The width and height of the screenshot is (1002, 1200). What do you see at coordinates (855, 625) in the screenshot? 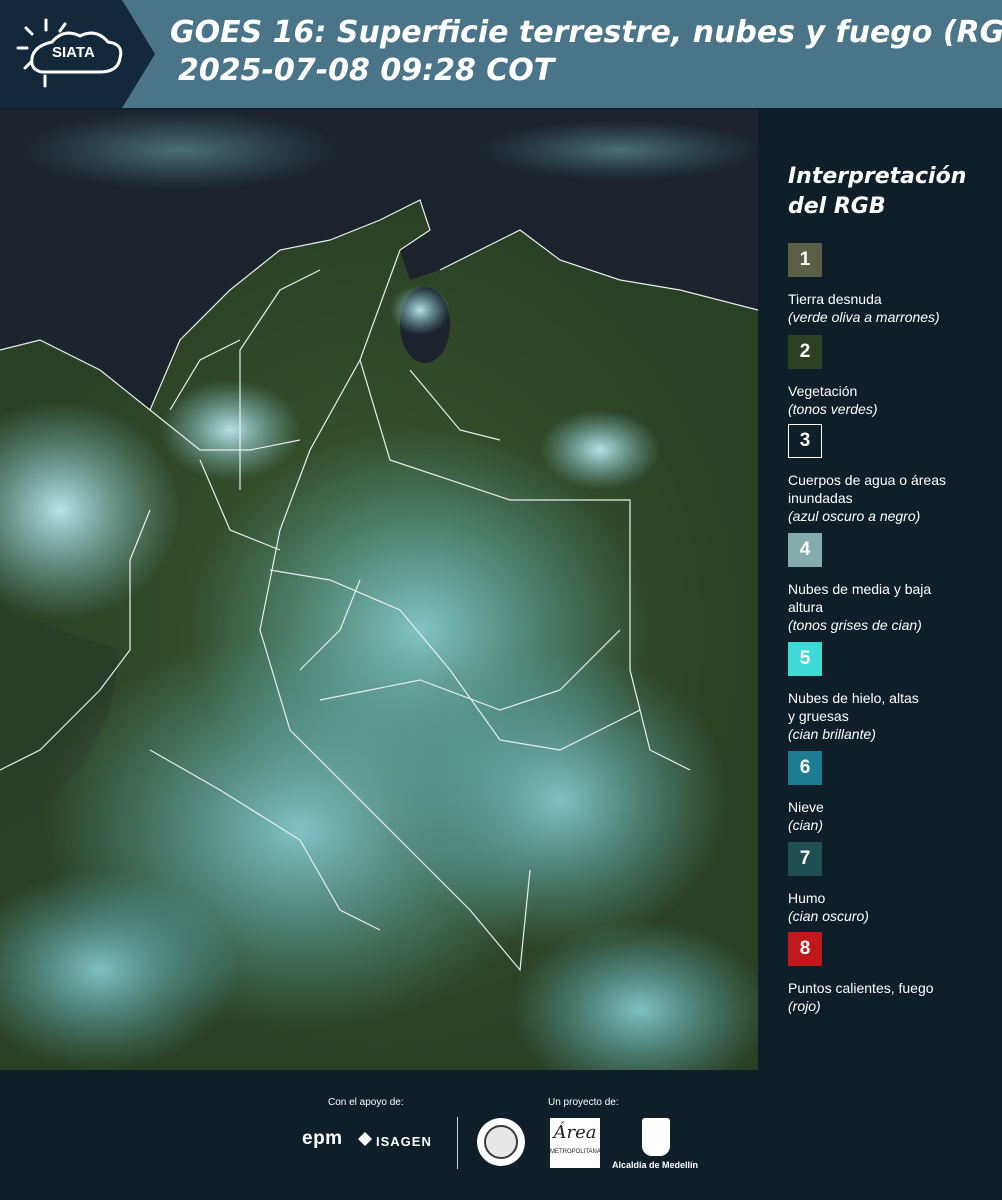
I see `legend-desc: (tonos grises de cian)` at bounding box center [855, 625].